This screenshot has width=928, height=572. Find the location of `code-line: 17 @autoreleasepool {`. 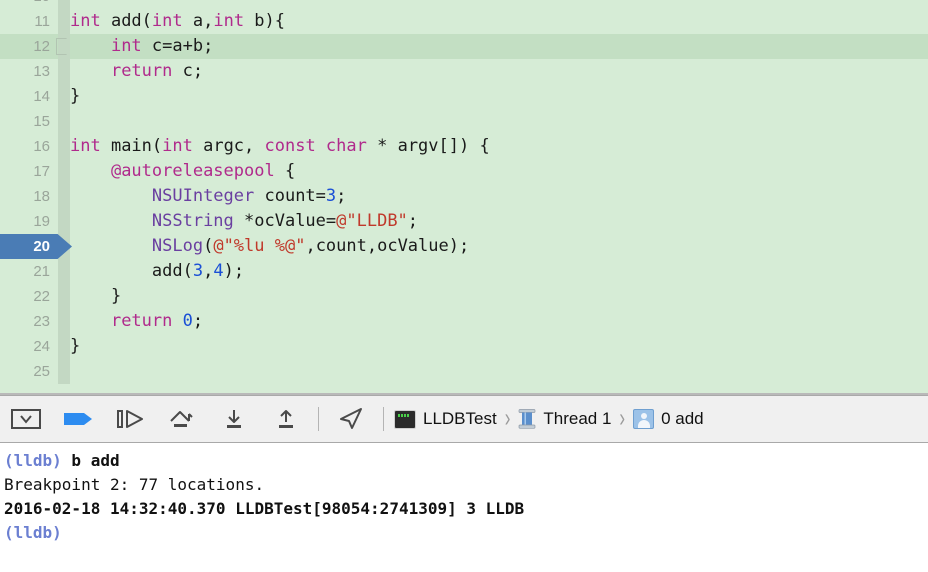

code-line: 17 @autoreleasepool { is located at coordinates (464, 171).